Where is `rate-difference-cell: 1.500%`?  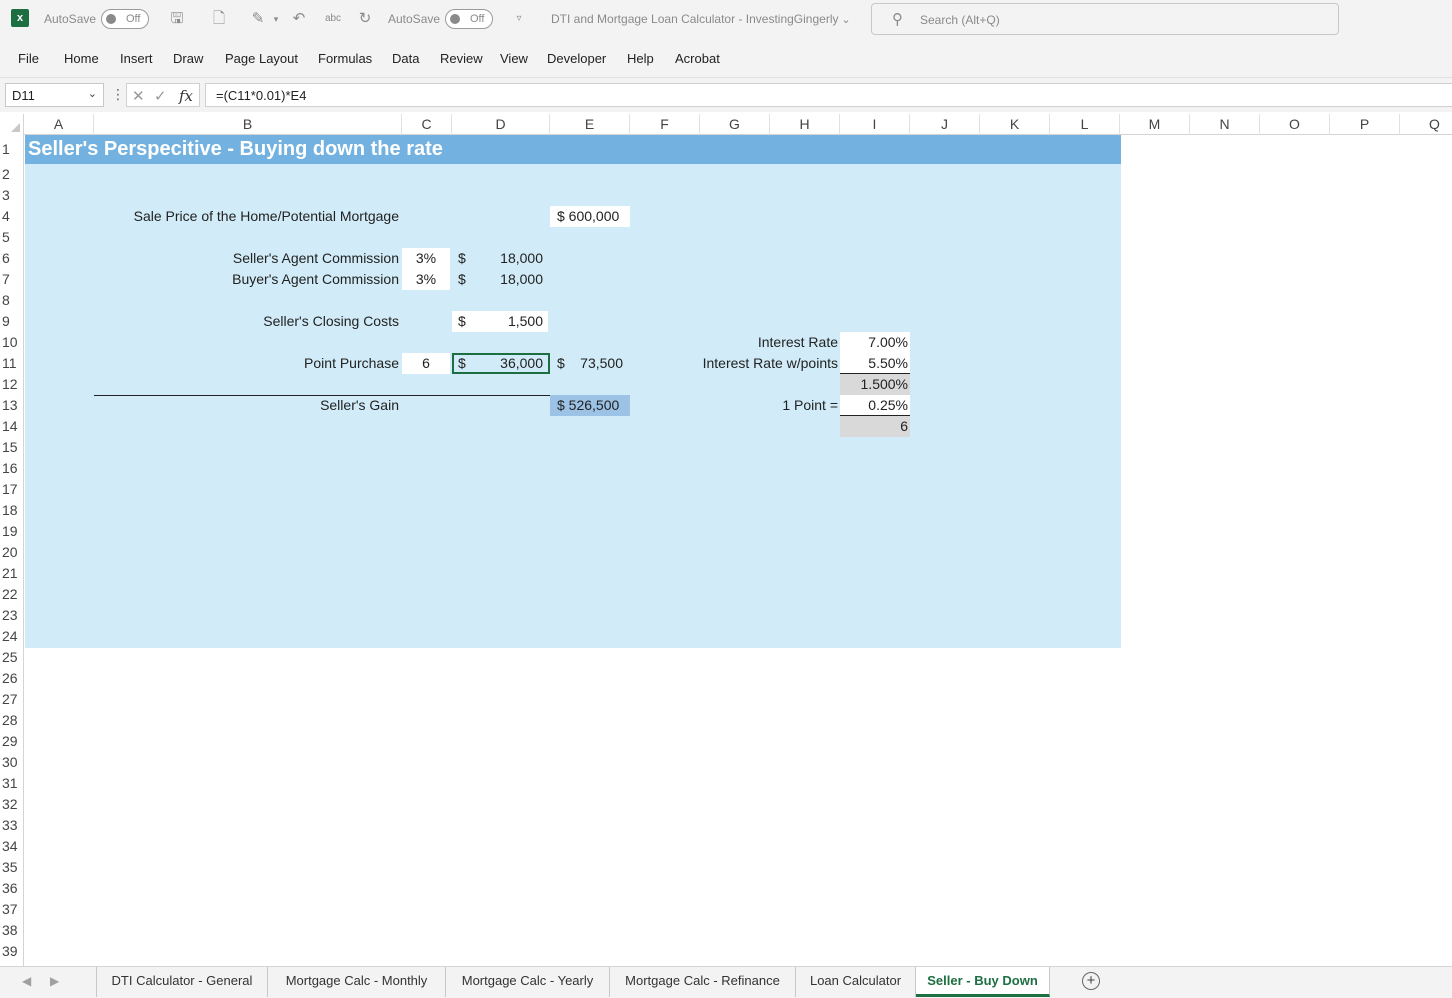
rate-difference-cell: 1.500% is located at coordinates (875, 384).